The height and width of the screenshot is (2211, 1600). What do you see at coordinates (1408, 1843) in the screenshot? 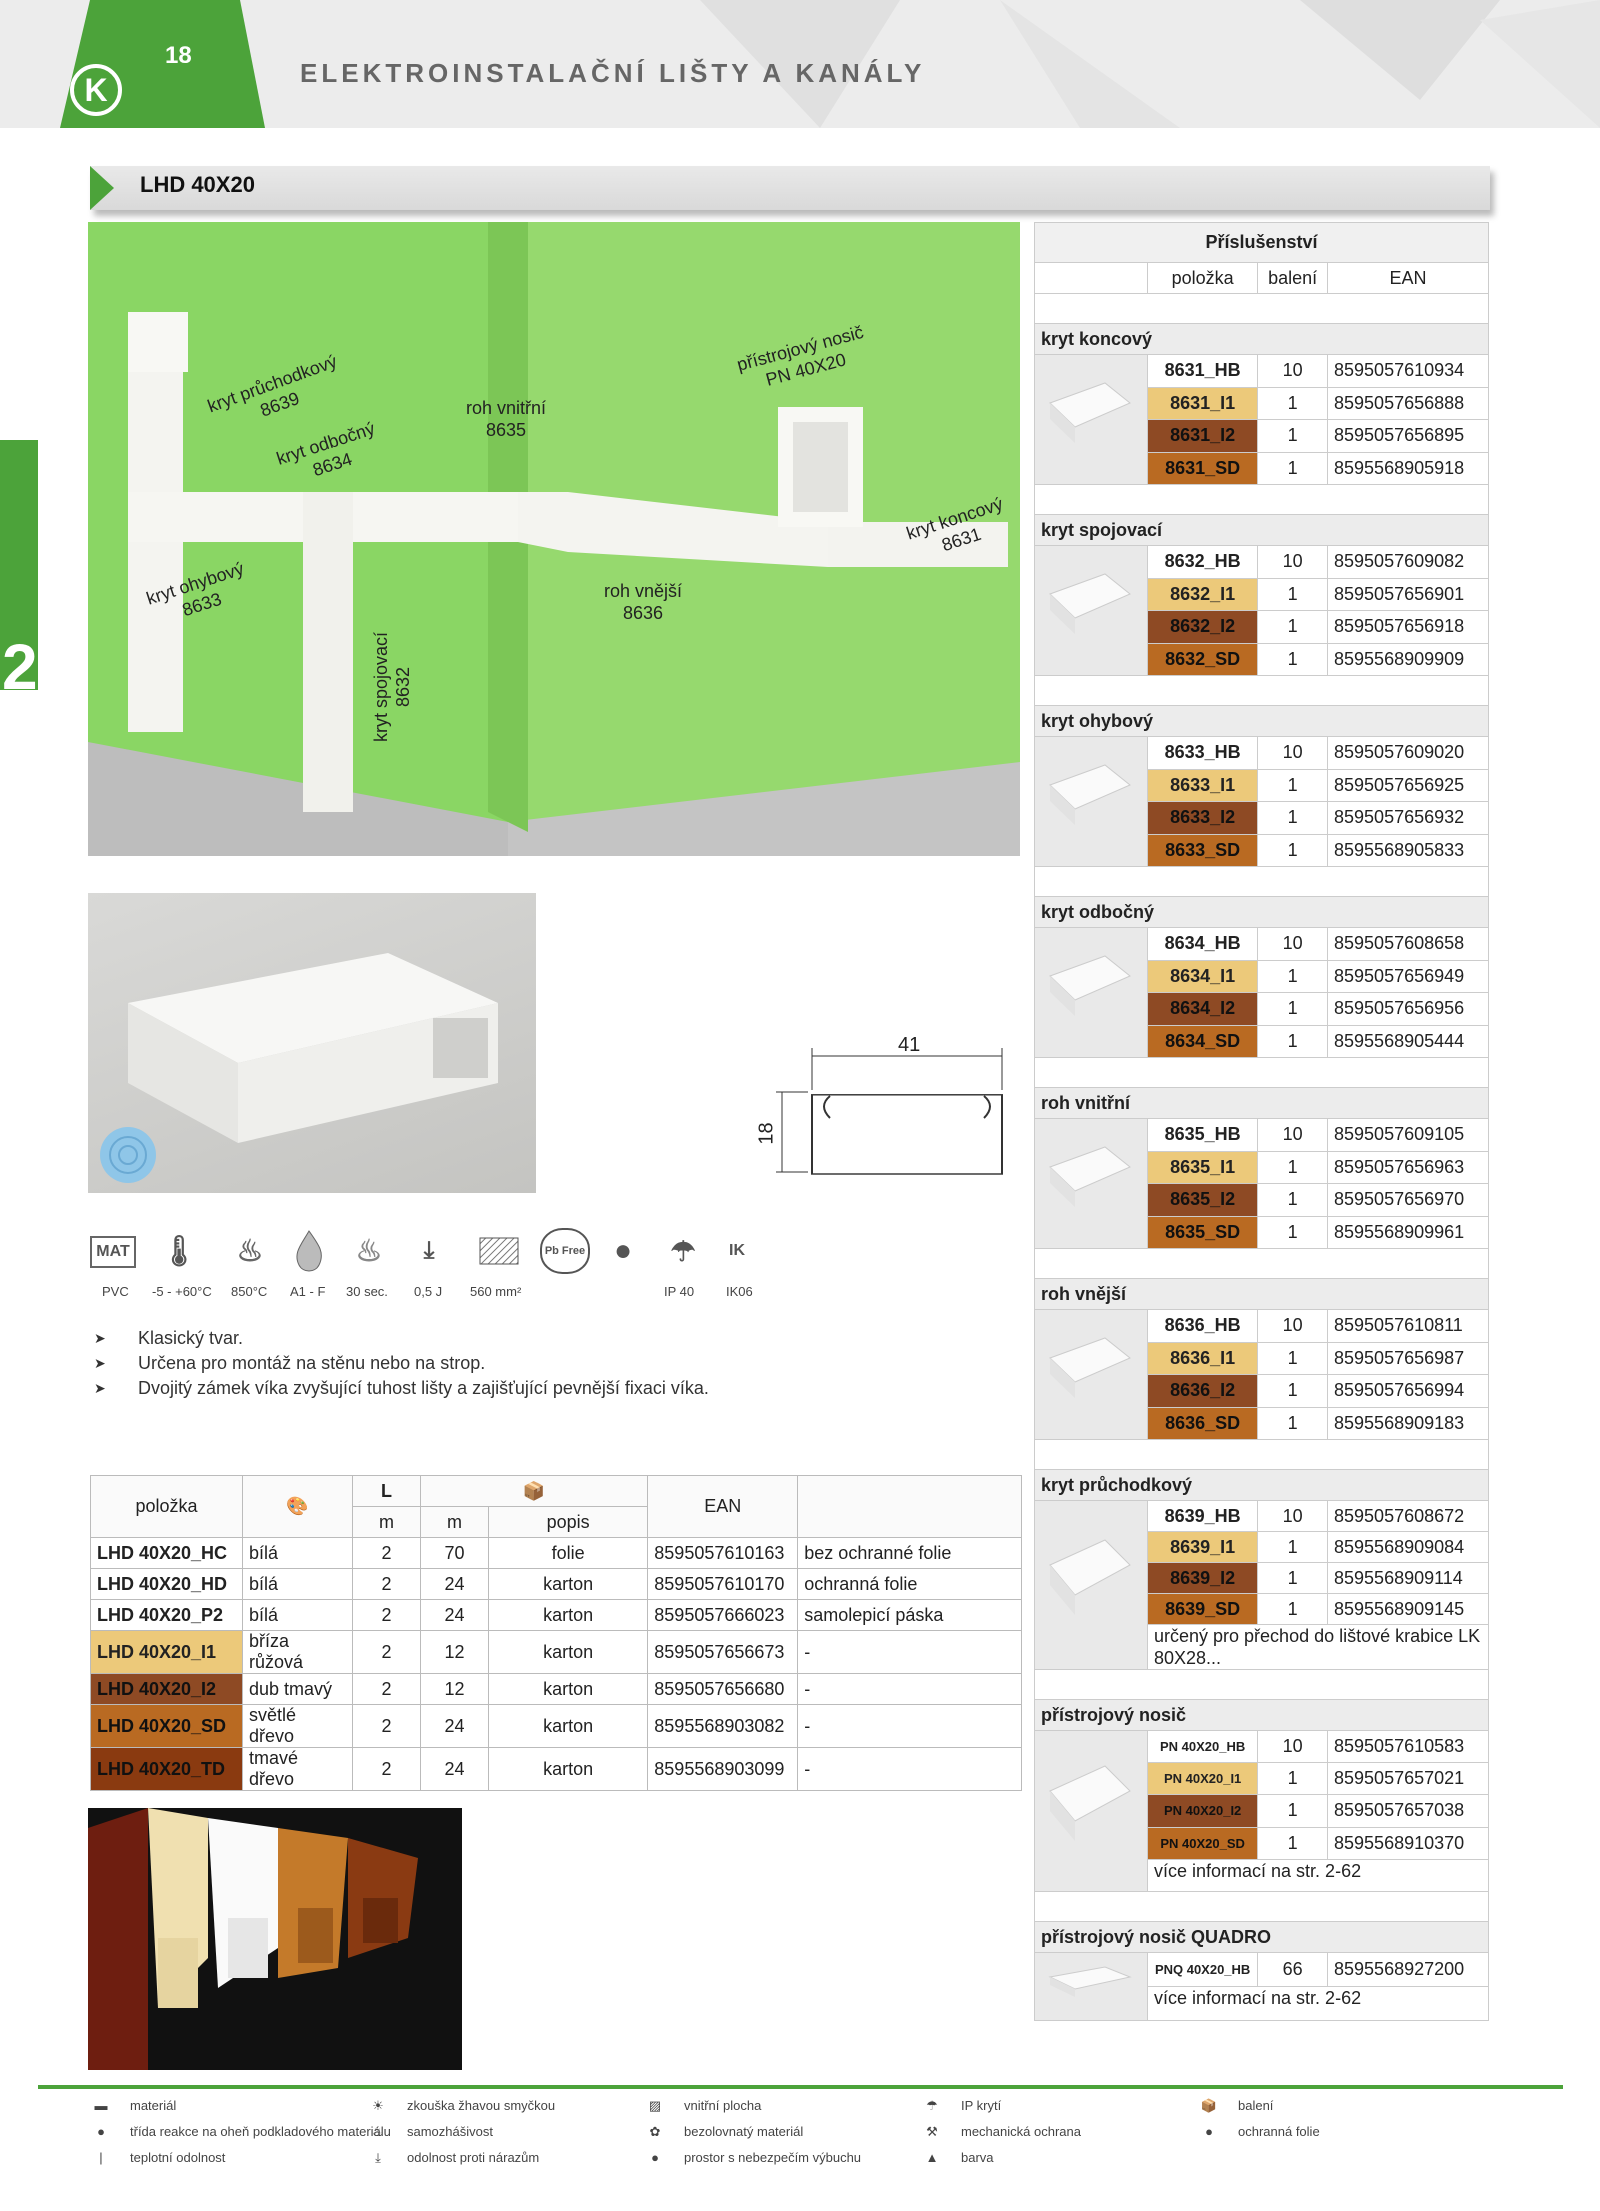
I see `acc-item-ean: 8595568910370` at bounding box center [1408, 1843].